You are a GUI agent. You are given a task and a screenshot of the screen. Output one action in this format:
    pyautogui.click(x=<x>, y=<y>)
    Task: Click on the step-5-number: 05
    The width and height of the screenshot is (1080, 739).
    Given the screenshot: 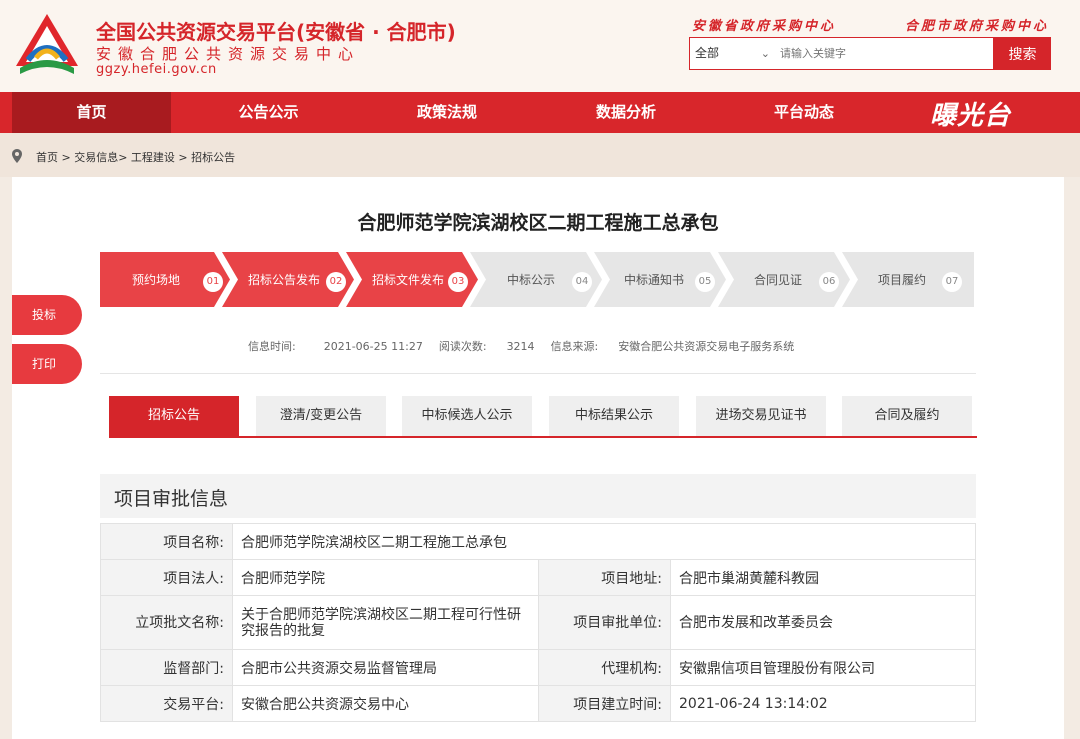 What is the action you would take?
    pyautogui.click(x=705, y=282)
    